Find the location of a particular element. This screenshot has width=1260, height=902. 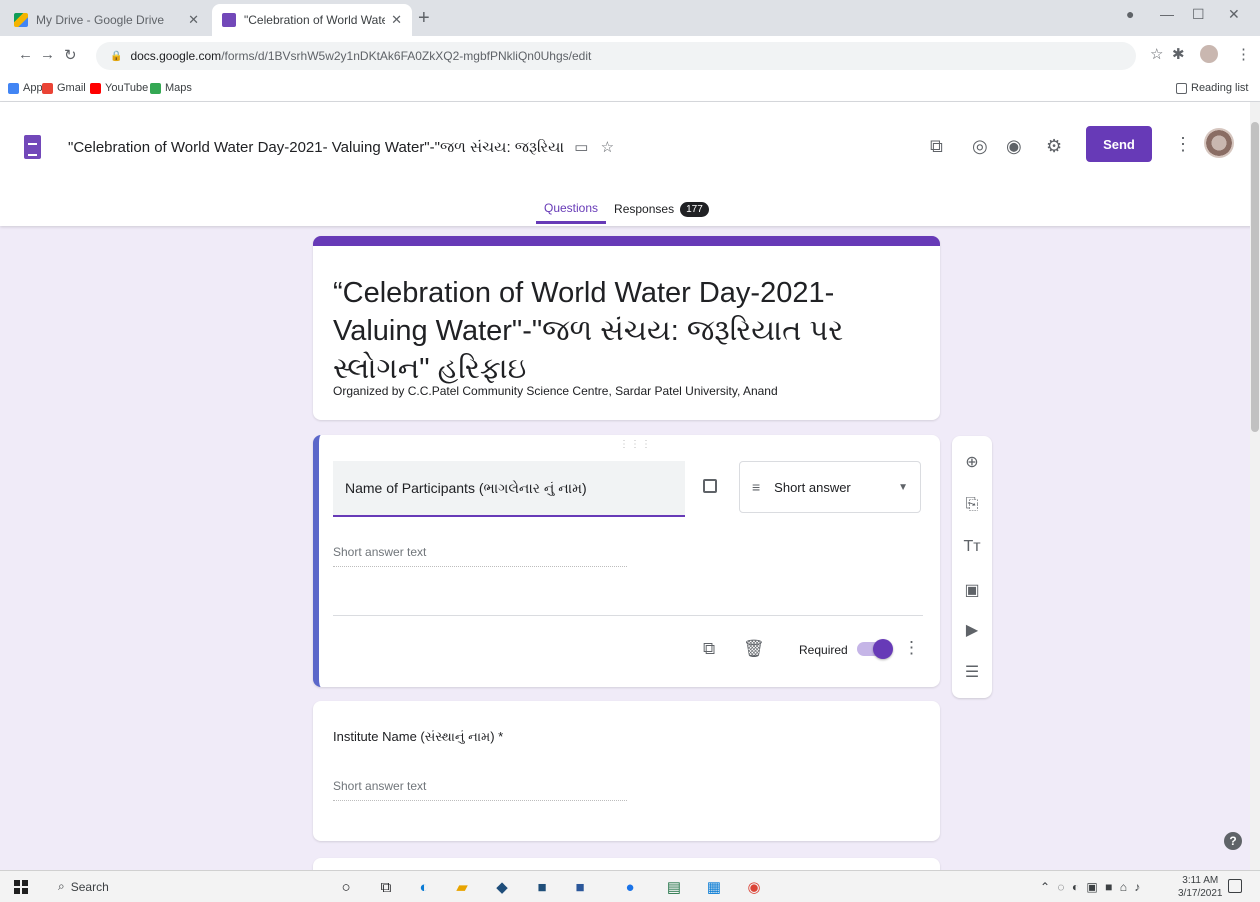

bookmarks-bar: Apps Gmail YouTube Maps Reading list is located at coordinates (630, 89).